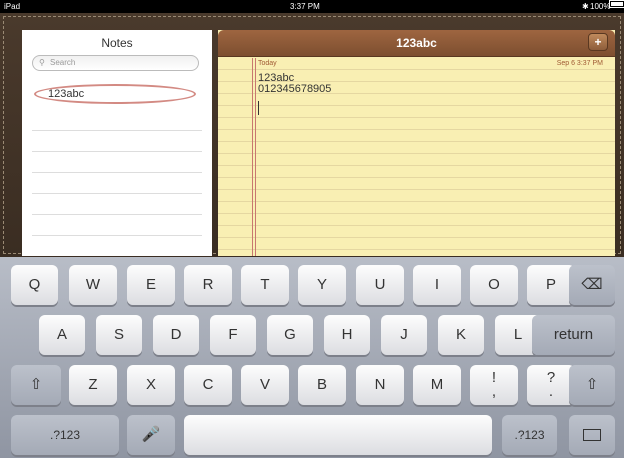 Image resolution: width=624 pixels, height=458 pixels. Describe the element at coordinates (347, 335) in the screenshot. I see `key-h: H` at that location.